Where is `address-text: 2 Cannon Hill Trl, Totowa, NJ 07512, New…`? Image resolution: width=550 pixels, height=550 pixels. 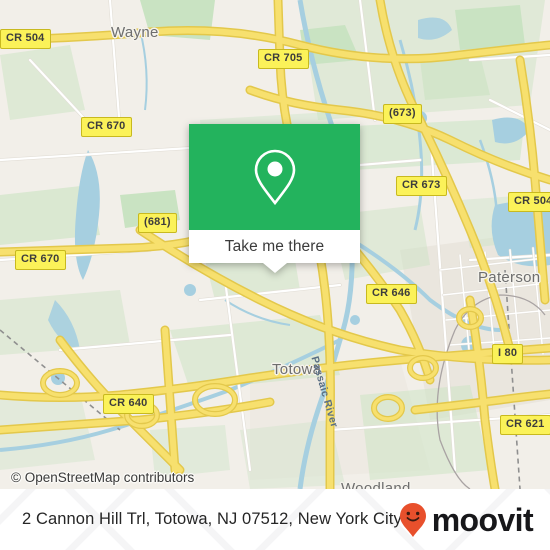
address-text: 2 Cannon Hill Trl, Totowa, NJ 07512, New… is located at coordinates (212, 519).